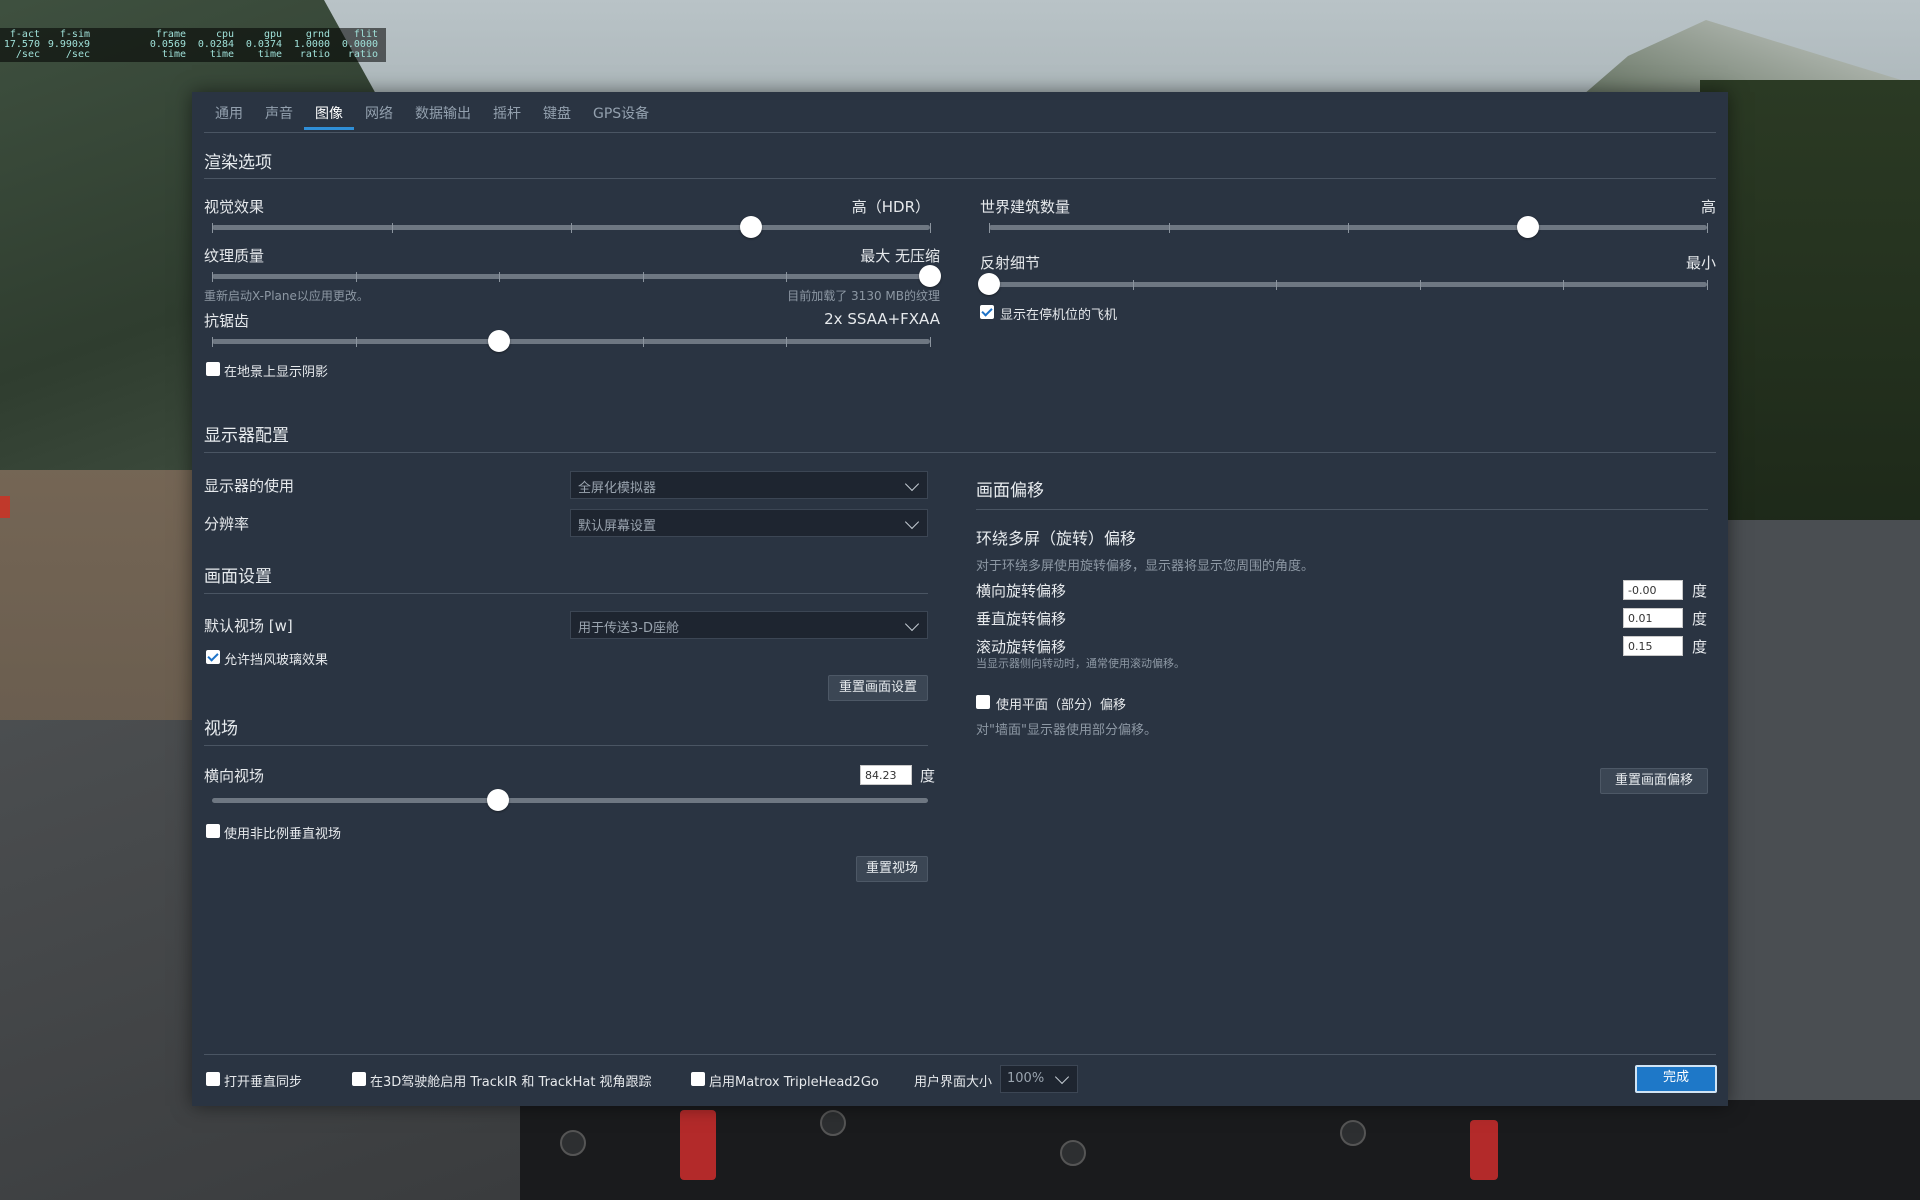 Image resolution: width=1920 pixels, height=1200 pixels. I want to click on texture-quality-label: 纹理质量, so click(234, 256).